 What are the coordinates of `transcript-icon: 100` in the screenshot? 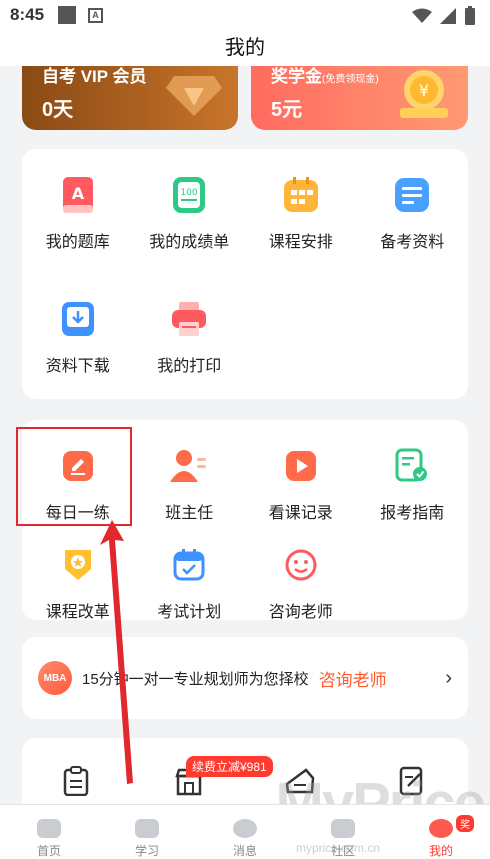 It's located at (189, 195).